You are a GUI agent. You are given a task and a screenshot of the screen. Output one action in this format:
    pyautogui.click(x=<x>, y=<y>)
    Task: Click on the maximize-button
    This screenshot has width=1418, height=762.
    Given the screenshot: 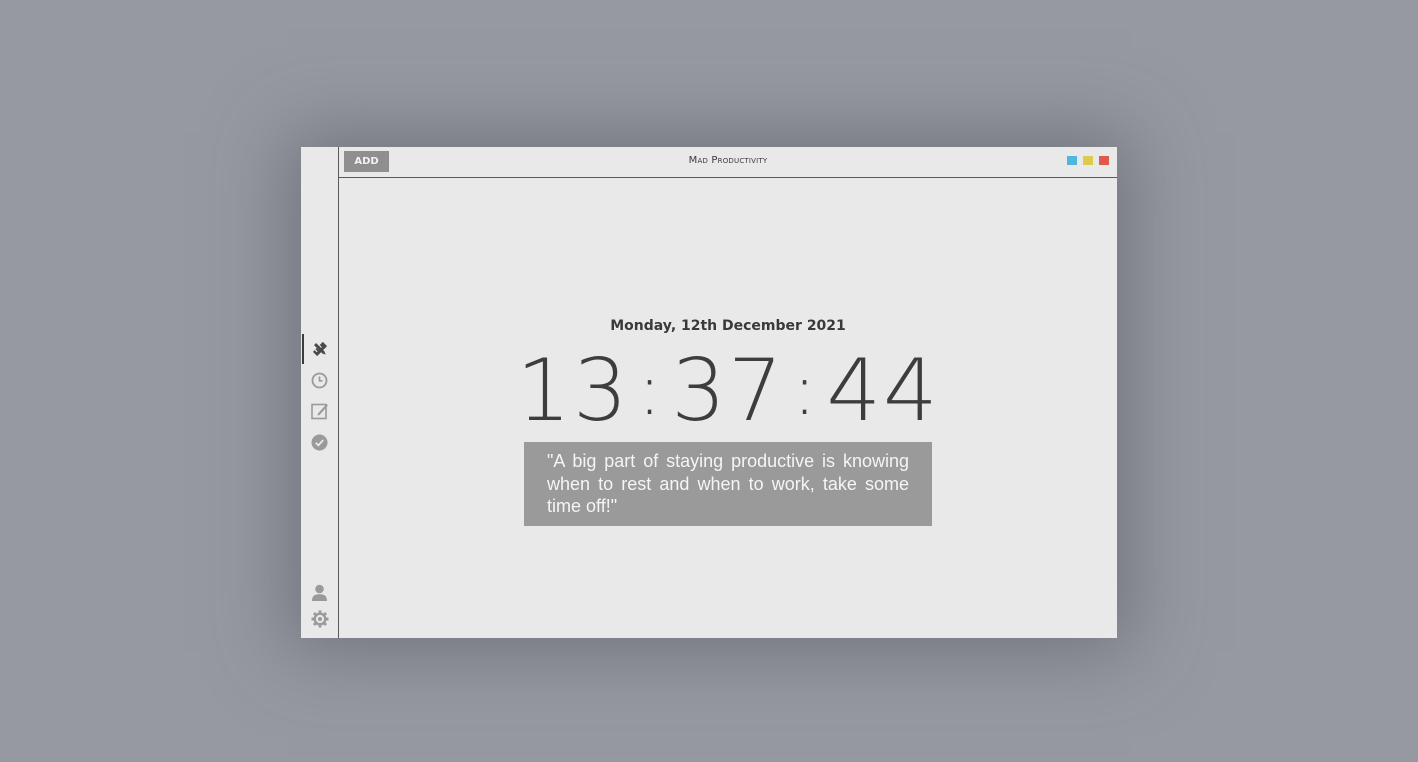 What is the action you would take?
    pyautogui.click(x=1088, y=160)
    